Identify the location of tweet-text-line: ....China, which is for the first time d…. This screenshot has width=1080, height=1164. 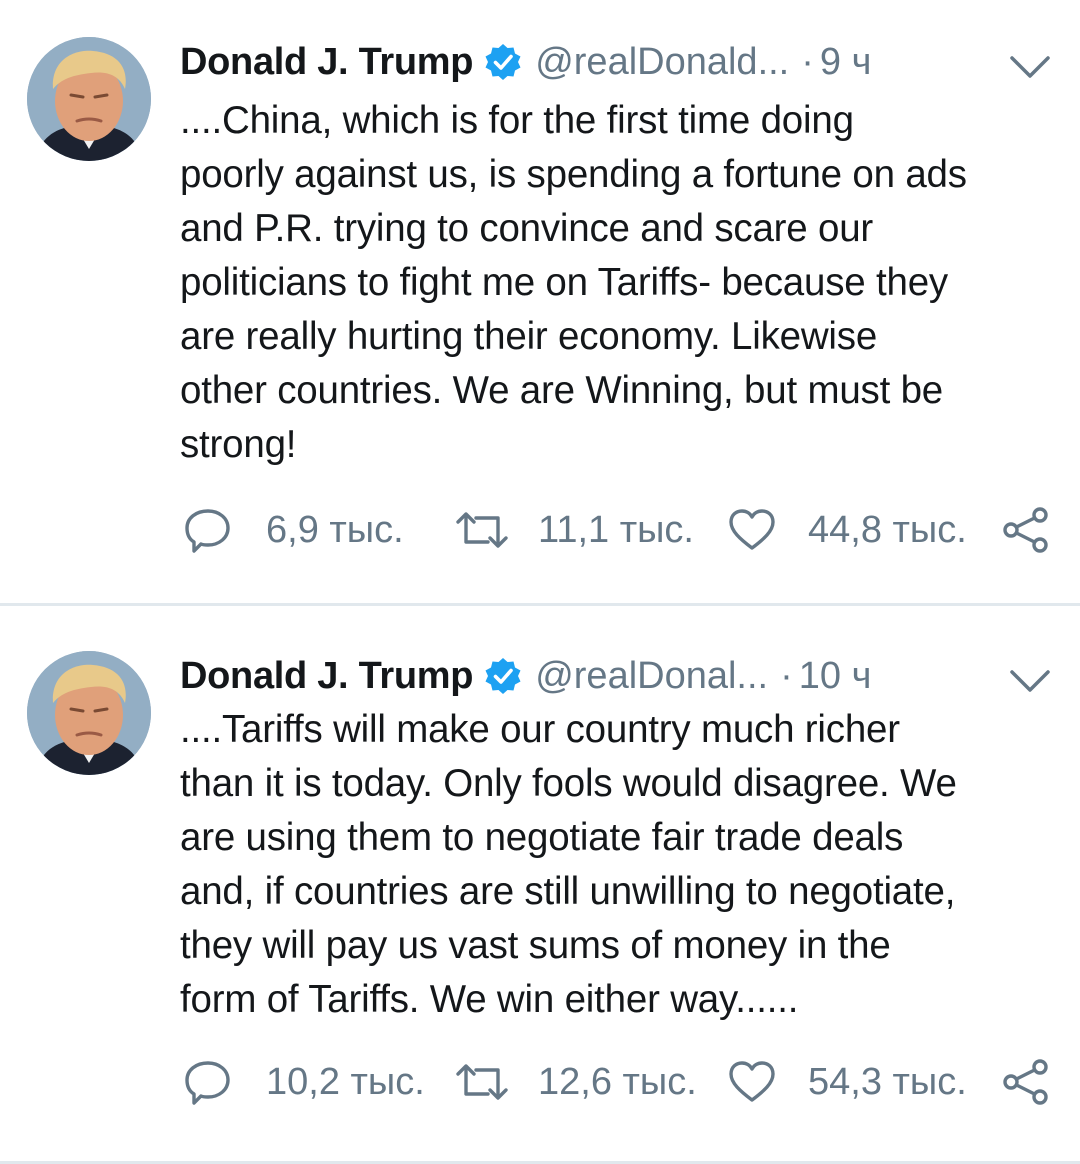
(517, 120).